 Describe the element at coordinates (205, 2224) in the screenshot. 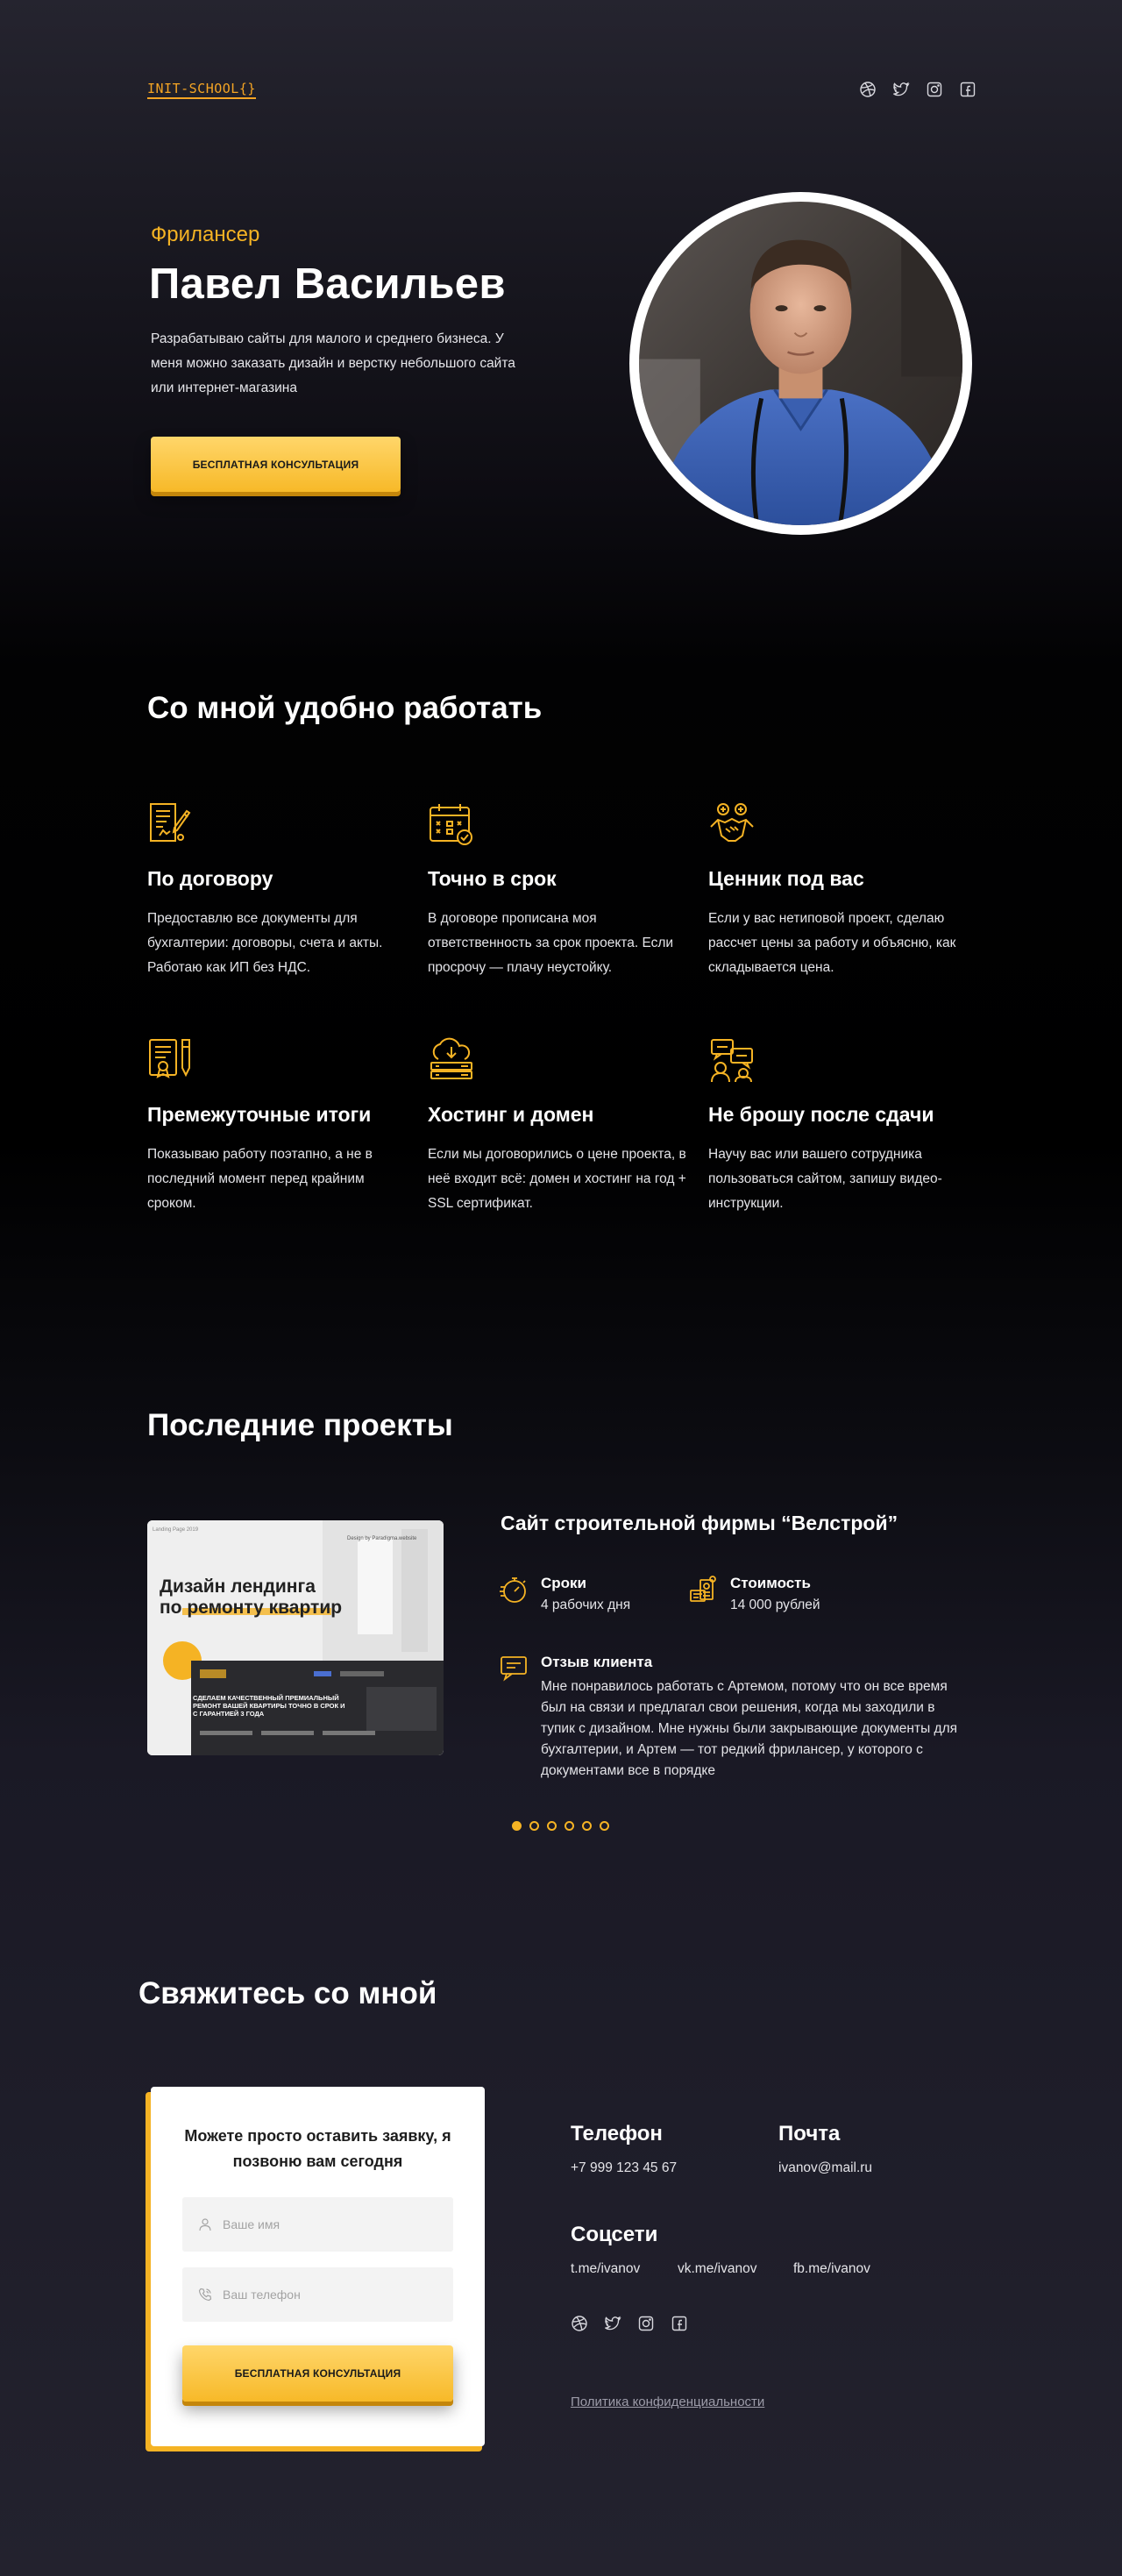

I see `user-icon` at that location.